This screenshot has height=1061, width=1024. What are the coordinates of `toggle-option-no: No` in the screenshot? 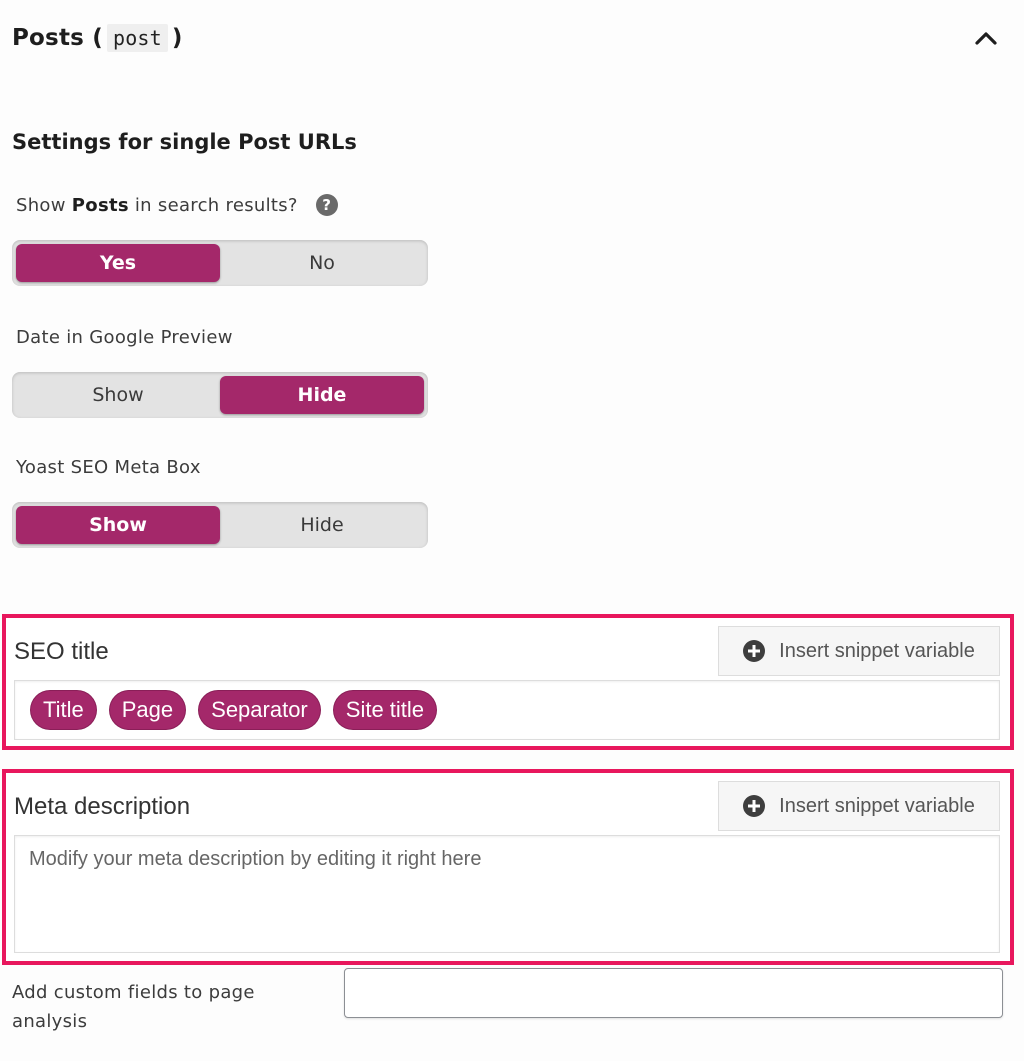 It's located at (322, 263).